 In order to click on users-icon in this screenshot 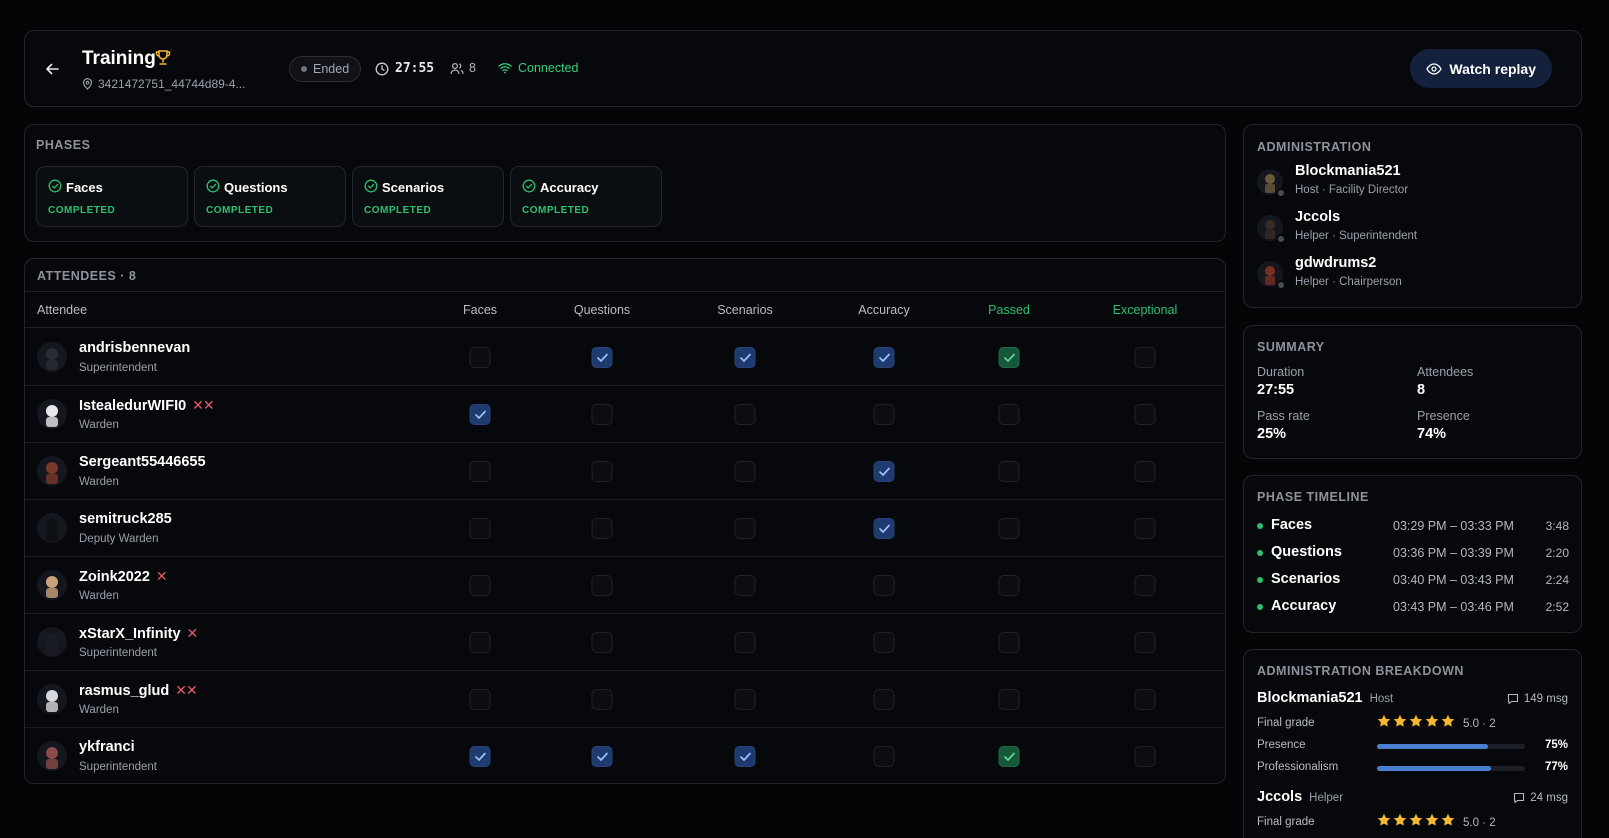, I will do `click(457, 68)`.